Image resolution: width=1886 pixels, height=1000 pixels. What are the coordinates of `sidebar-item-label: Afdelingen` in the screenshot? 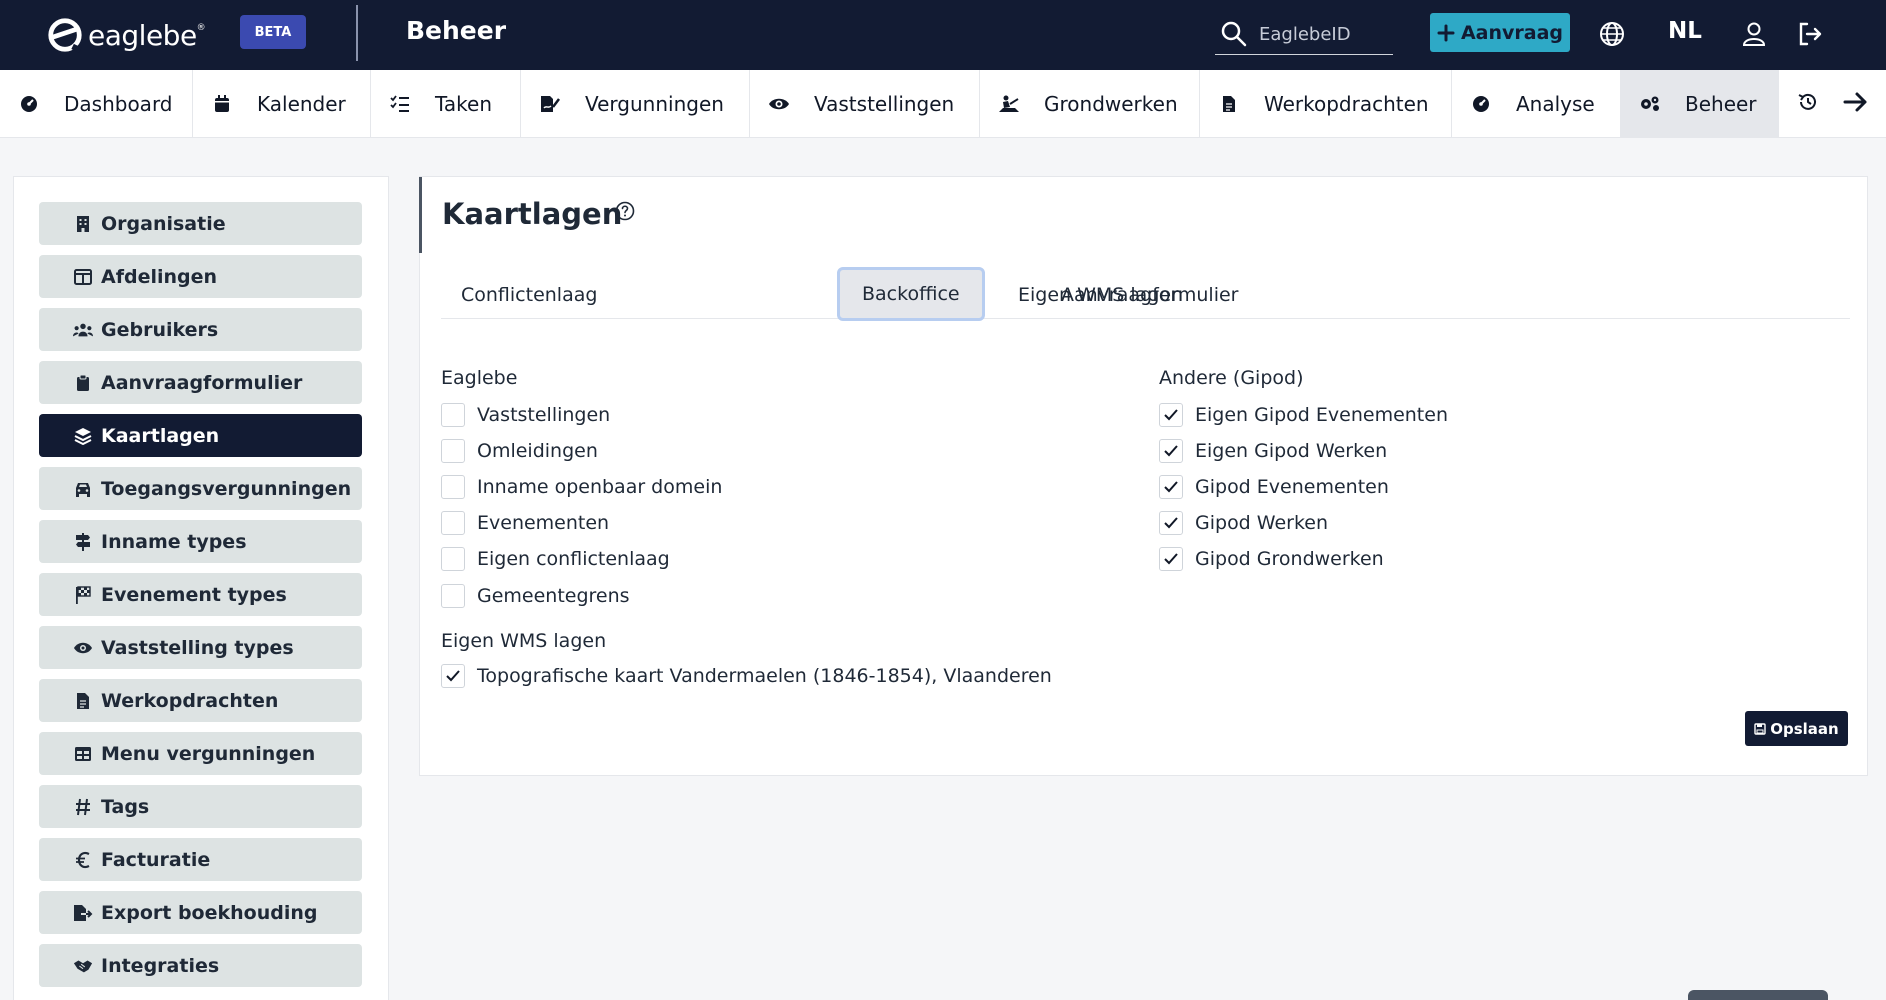 It's located at (159, 276).